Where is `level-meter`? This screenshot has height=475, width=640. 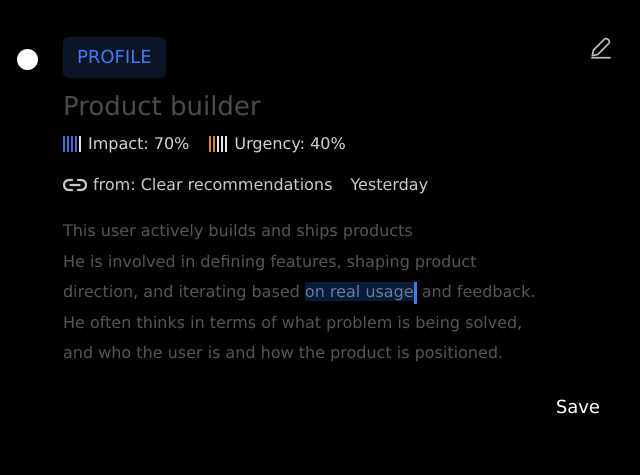
level-meter is located at coordinates (73, 144).